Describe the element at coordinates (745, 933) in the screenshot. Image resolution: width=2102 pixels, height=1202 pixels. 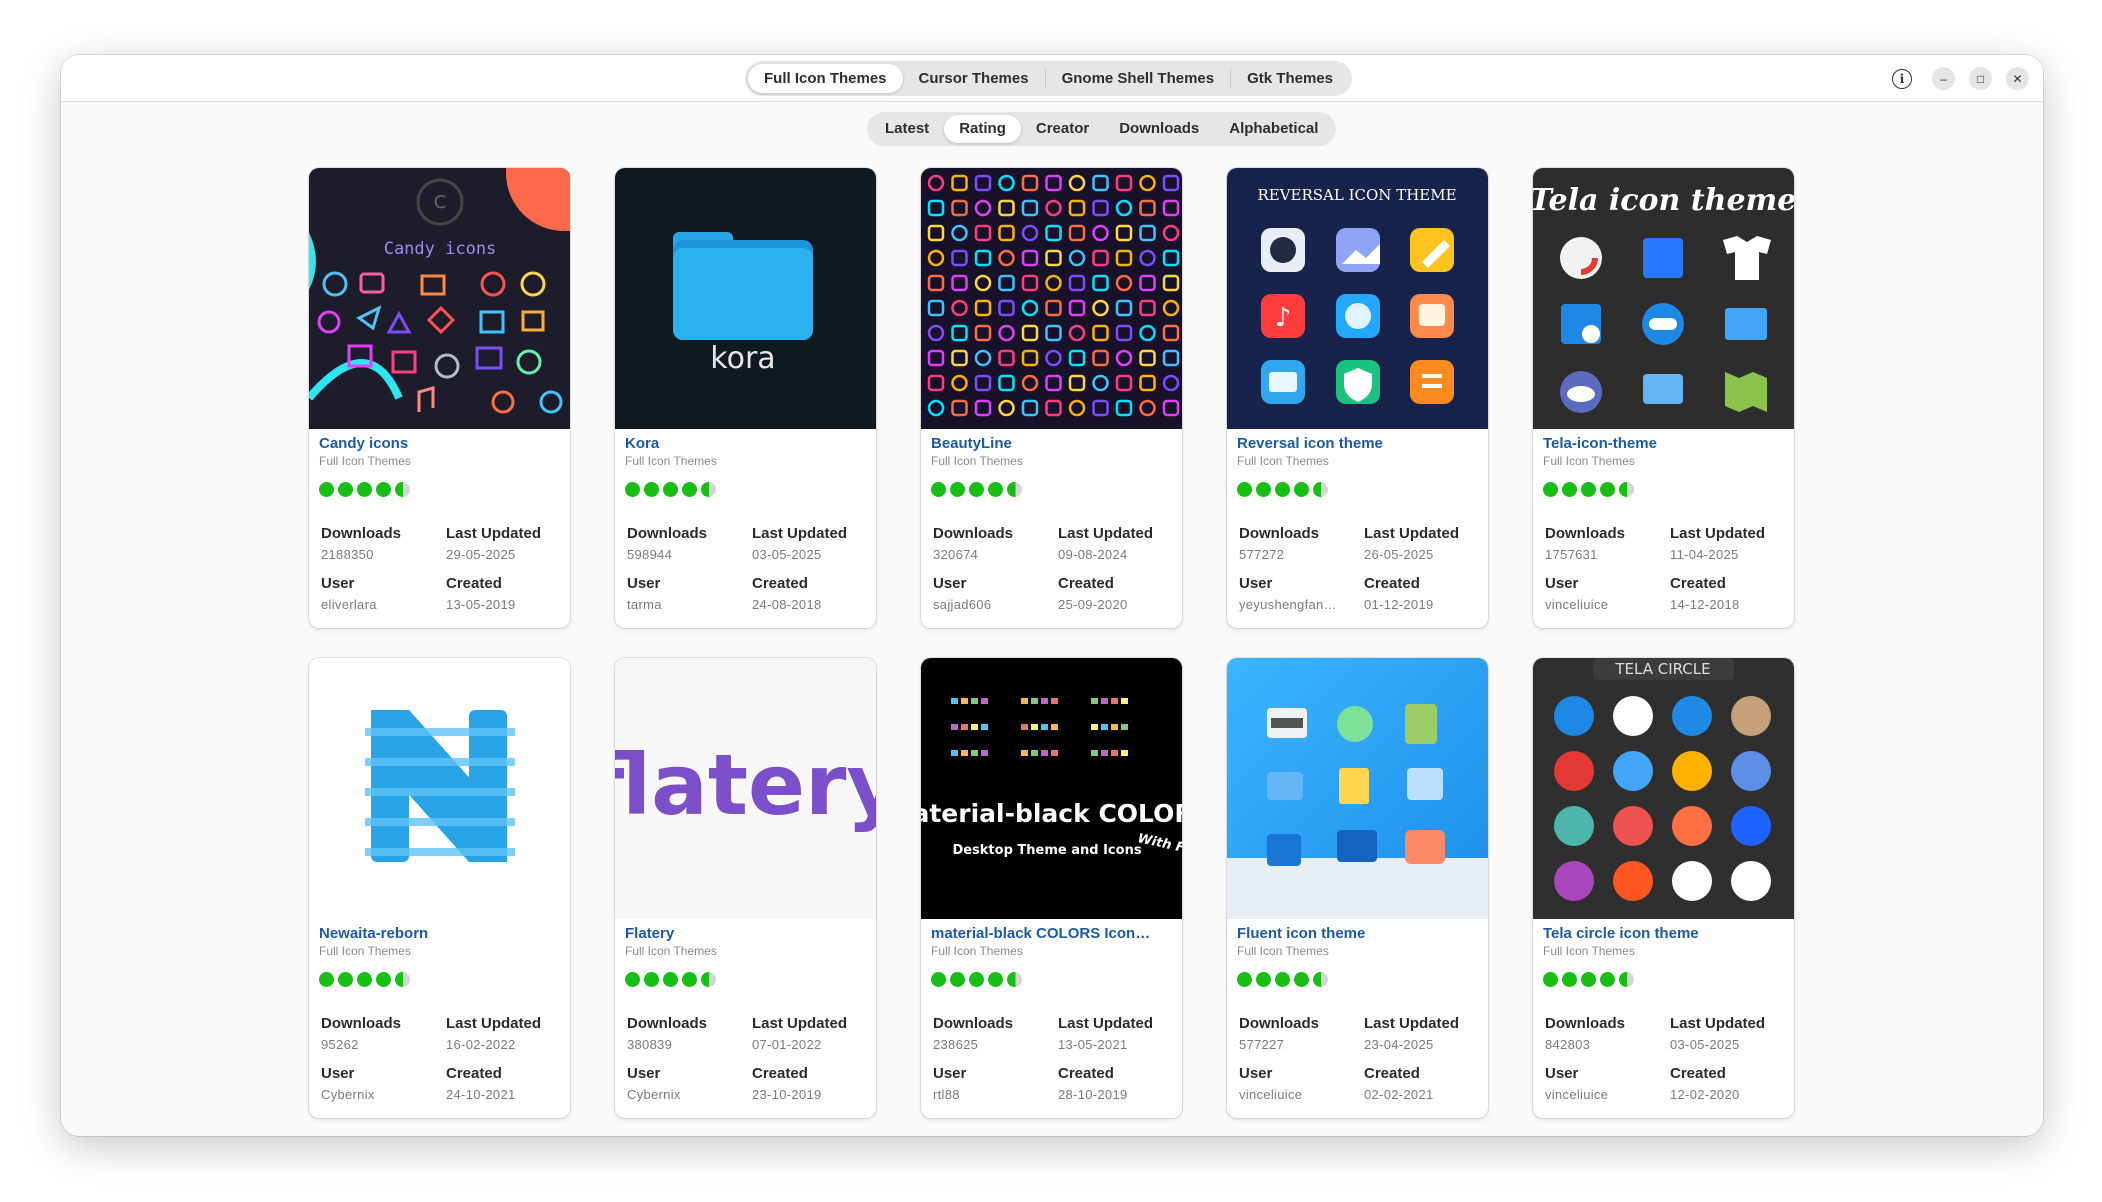
I see `theme-name: Flatery` at that location.